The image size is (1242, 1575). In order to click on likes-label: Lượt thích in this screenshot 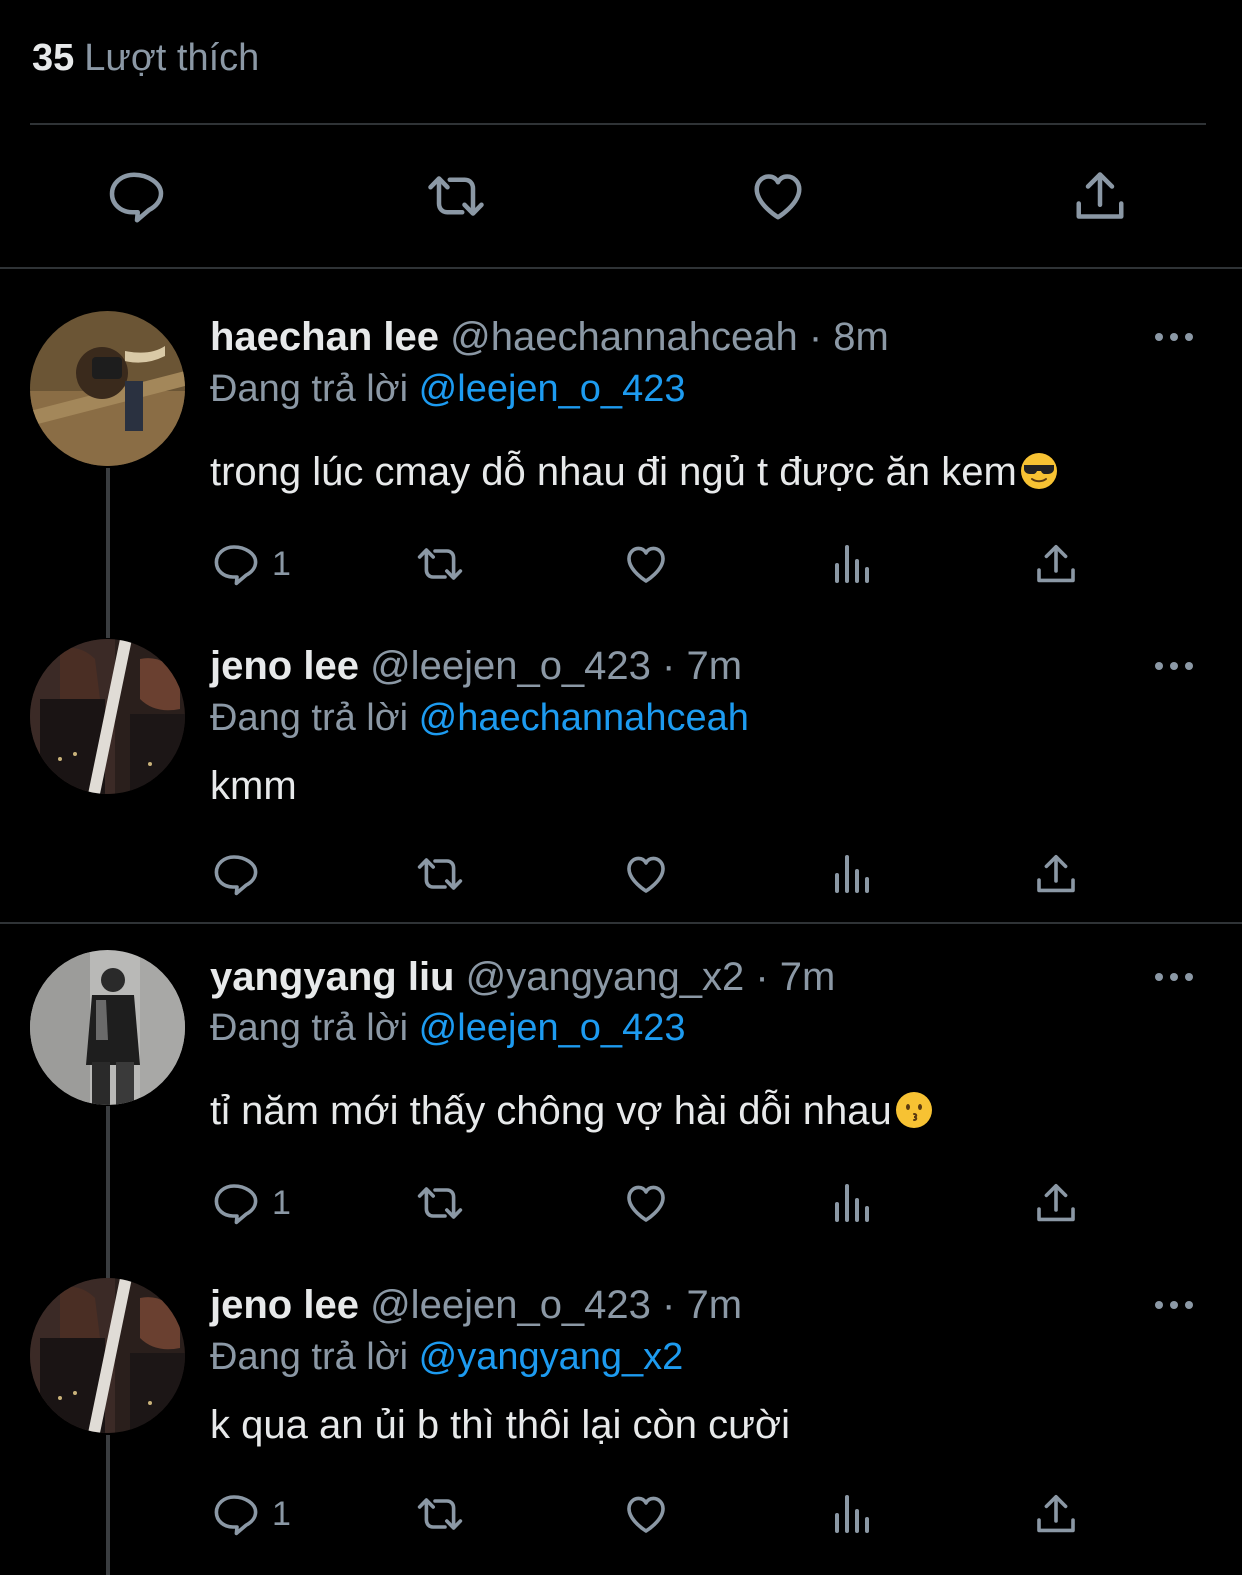, I will do `click(172, 58)`.